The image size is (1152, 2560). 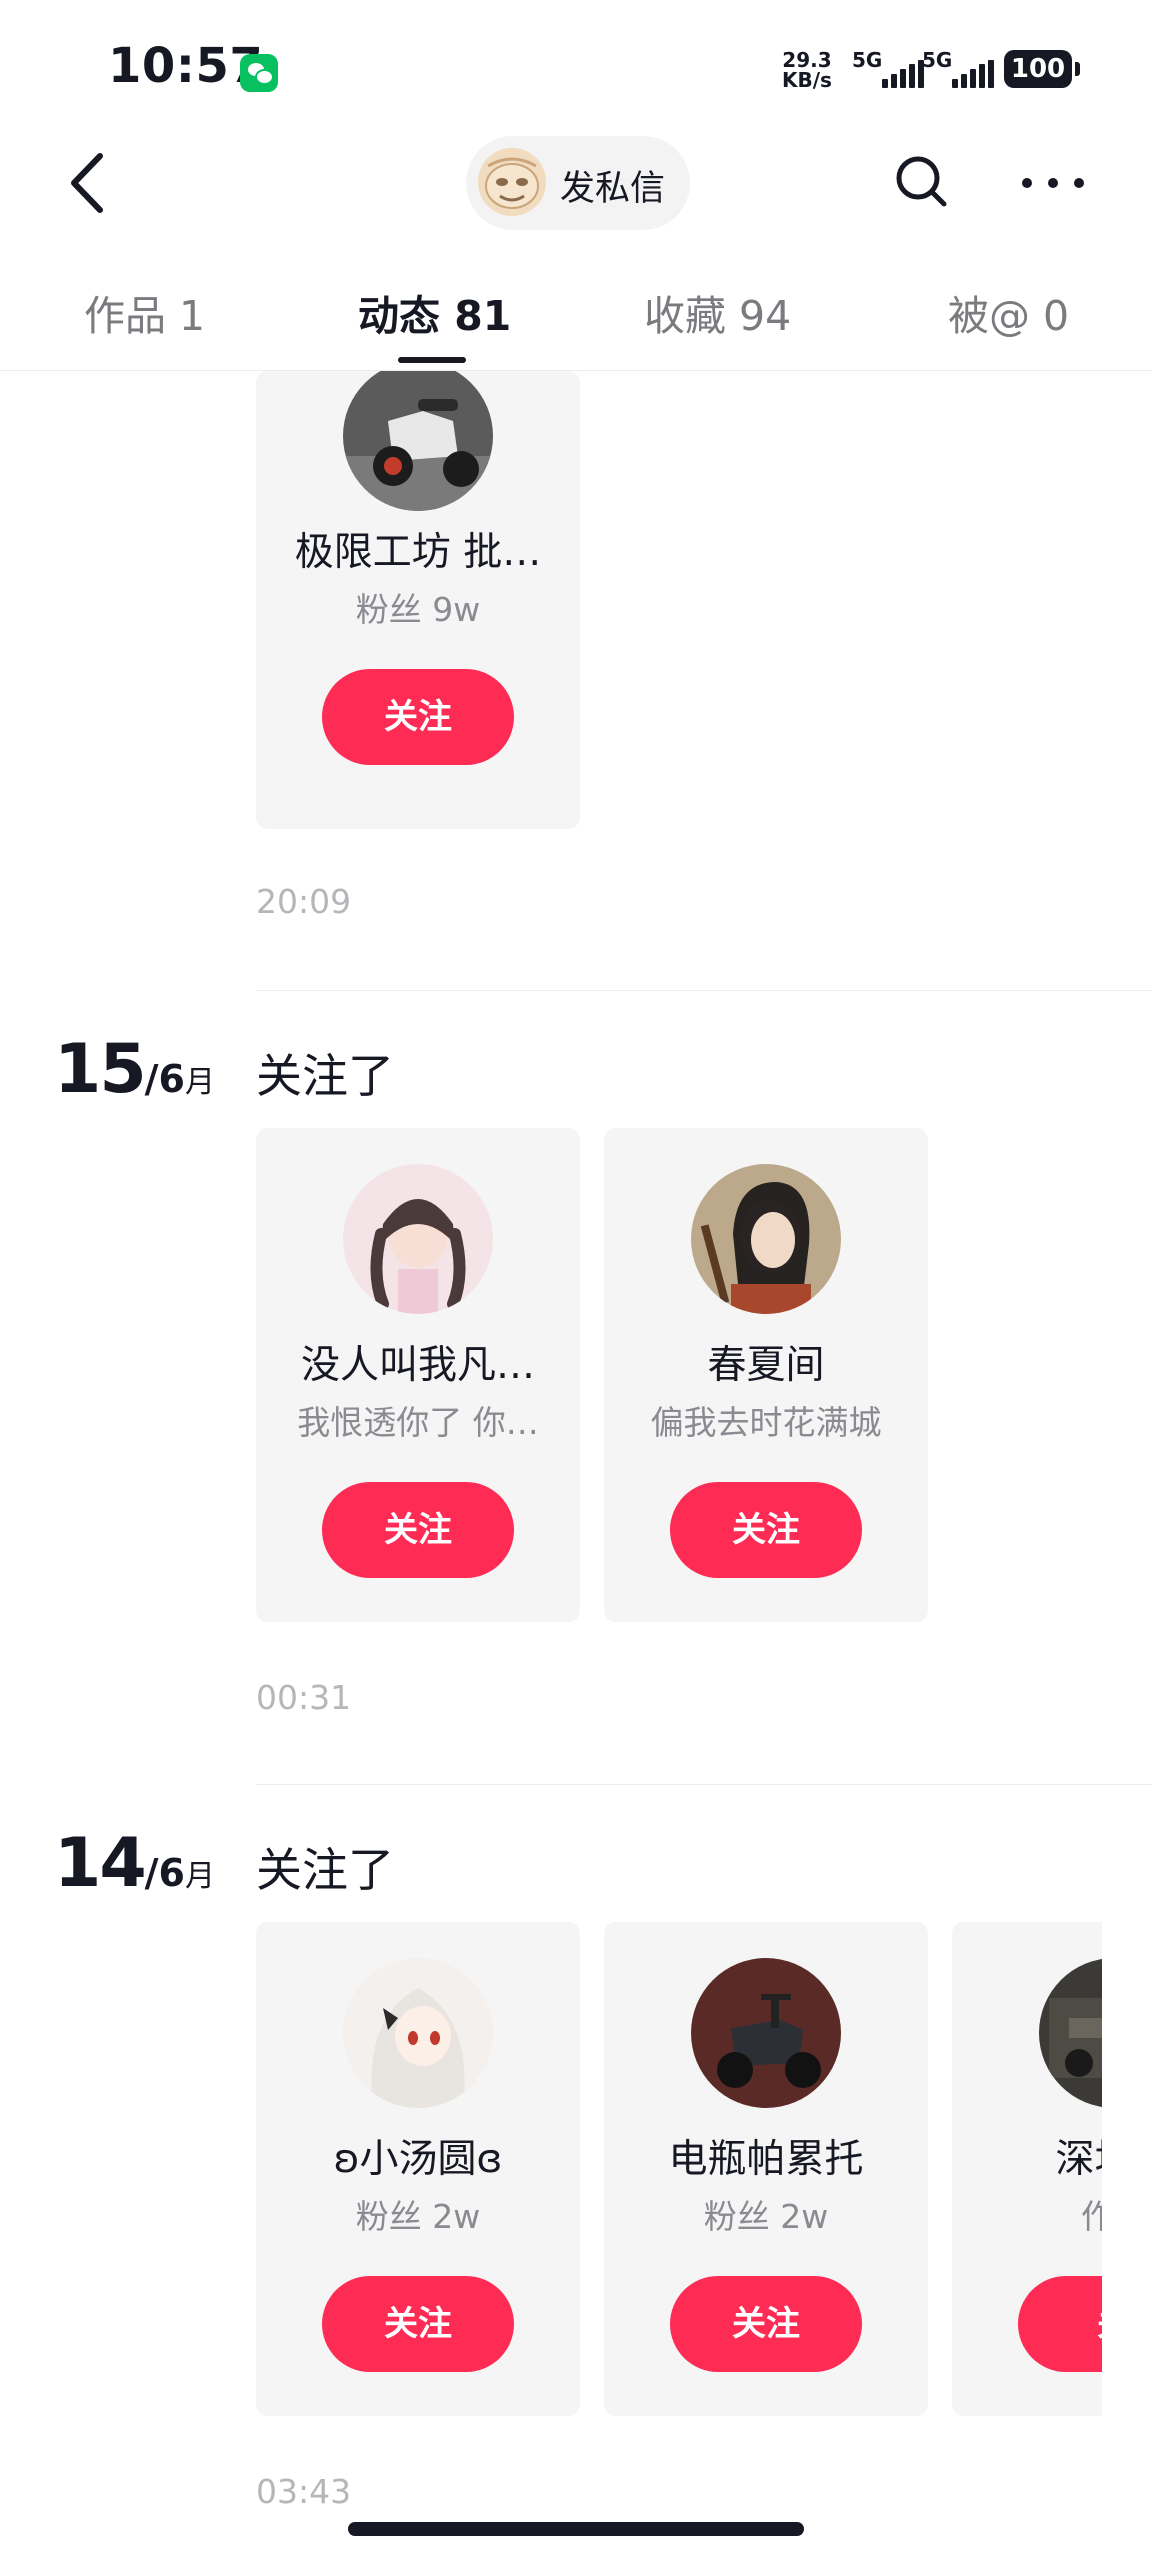 What do you see at coordinates (576, 70) in the screenshot?
I see `status-bar: 10:57 29.3 KB/s 5G 5G 100` at bounding box center [576, 70].